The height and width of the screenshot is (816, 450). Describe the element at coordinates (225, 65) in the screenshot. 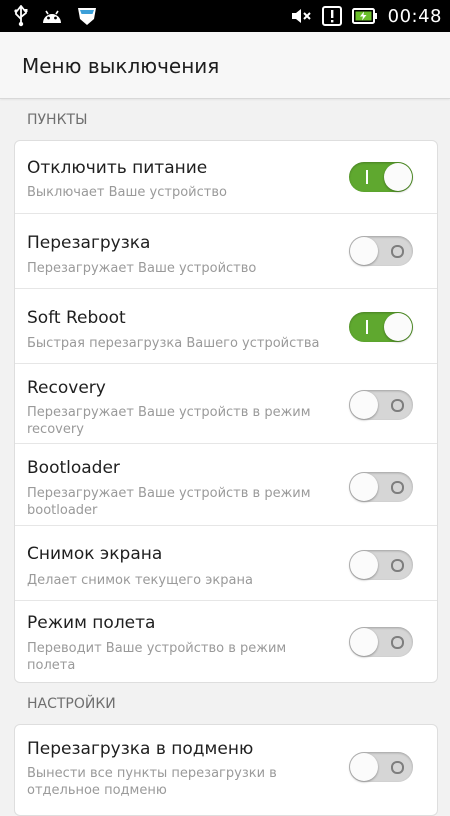

I see `app-bar: Меню выключения` at that location.